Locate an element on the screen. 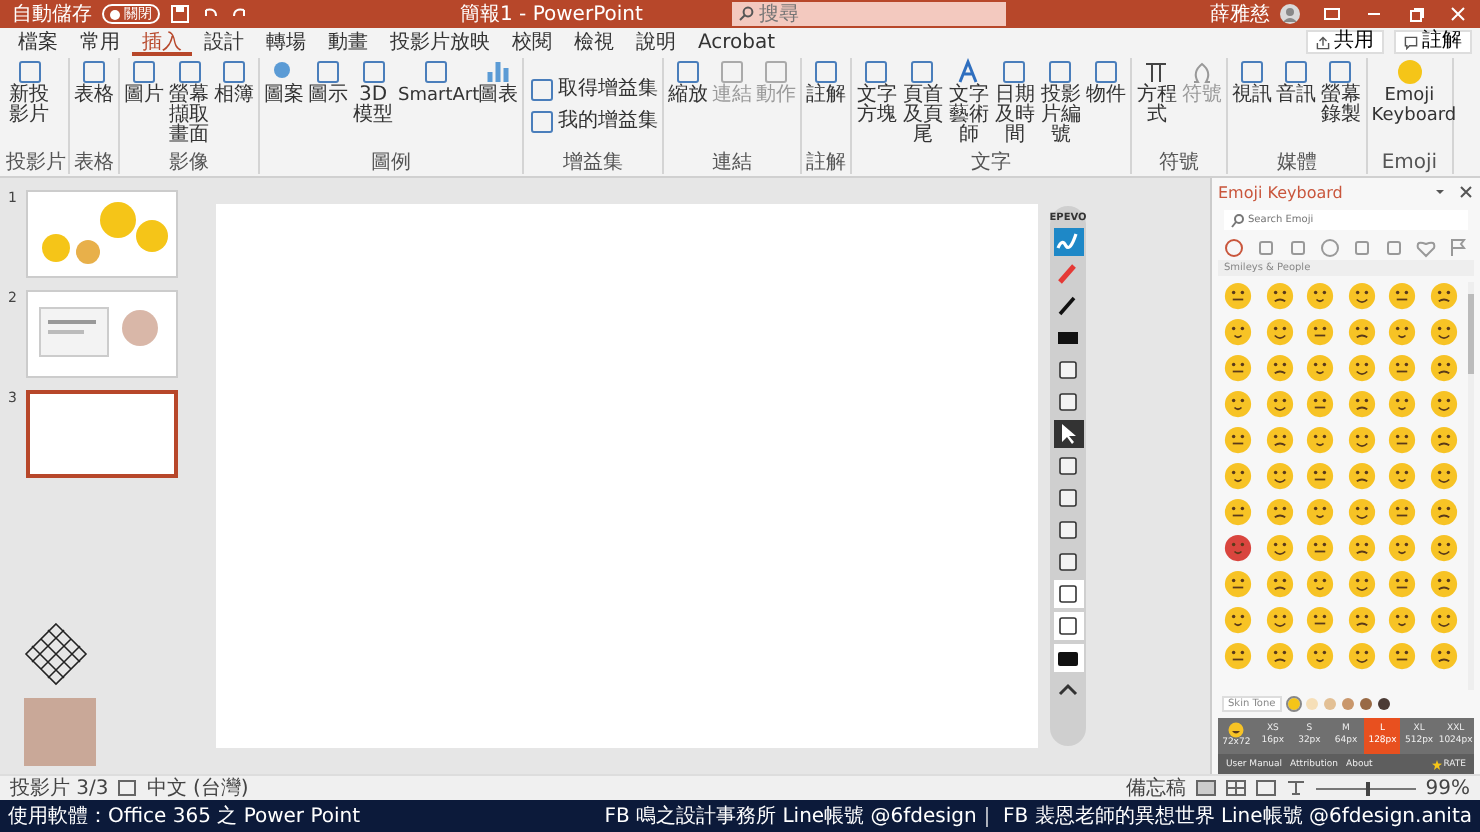 The width and height of the screenshot is (1480, 832). ribbon-tab: 校閱 is located at coordinates (532, 42).